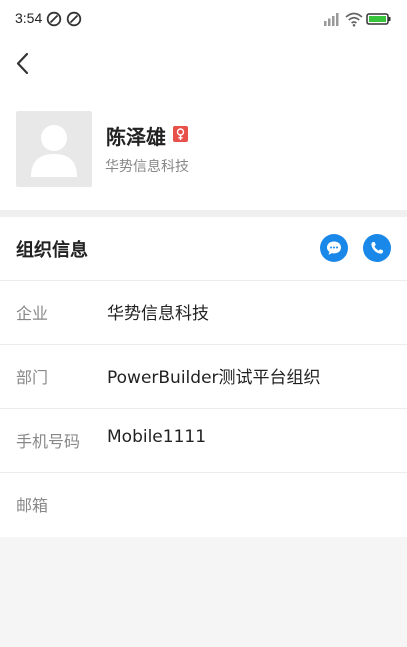 The image size is (407, 647). I want to click on user-silhouette-icon, so click(54, 151).